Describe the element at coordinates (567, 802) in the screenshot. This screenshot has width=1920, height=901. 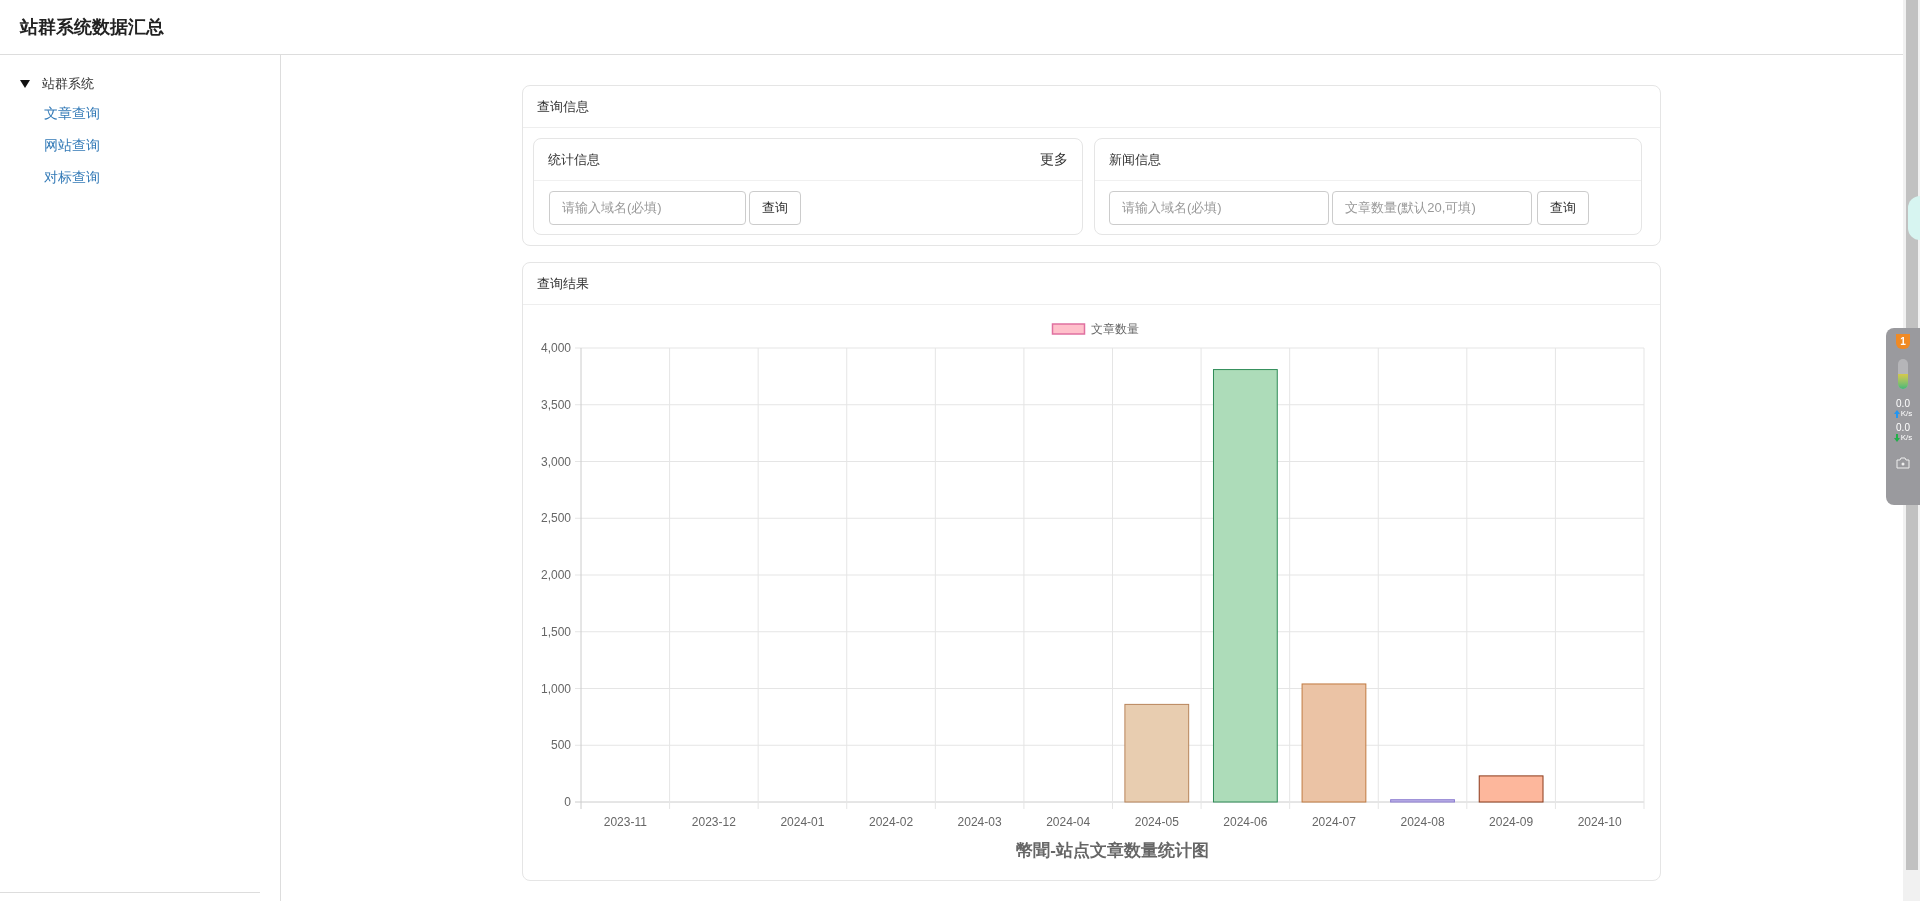
I see `y-tick-label: 0` at that location.